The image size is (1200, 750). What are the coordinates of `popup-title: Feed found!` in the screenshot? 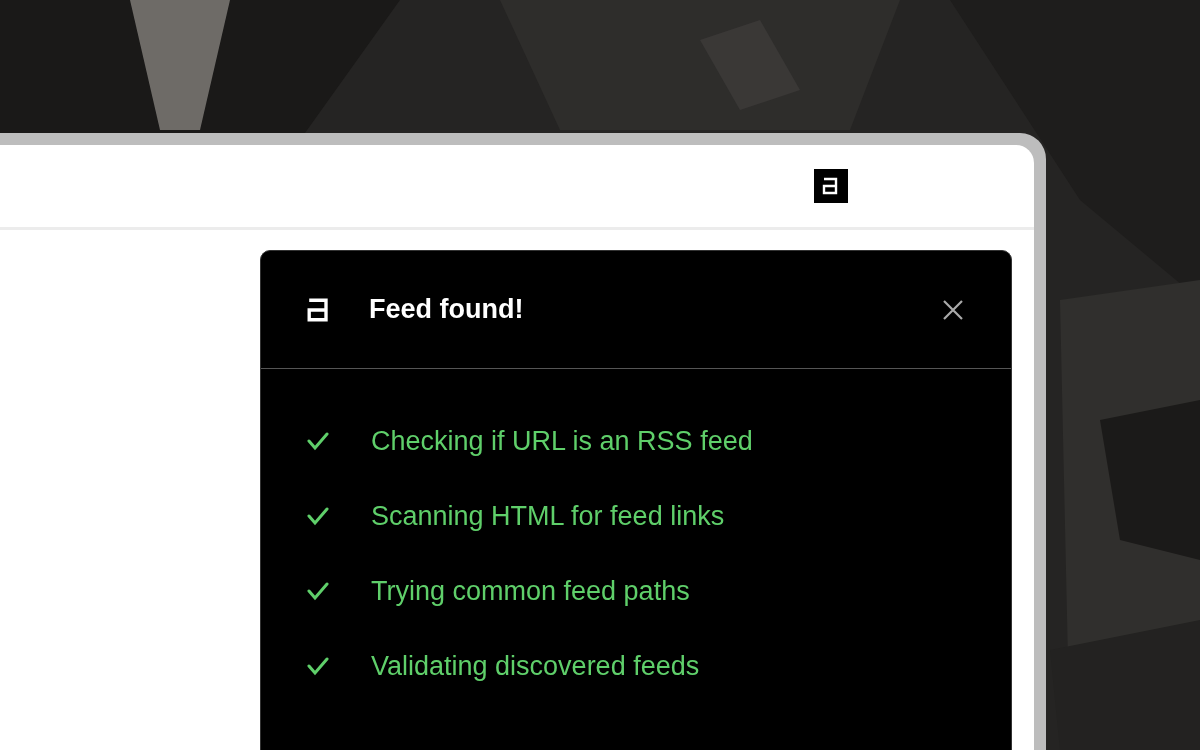 It's located at (447, 310).